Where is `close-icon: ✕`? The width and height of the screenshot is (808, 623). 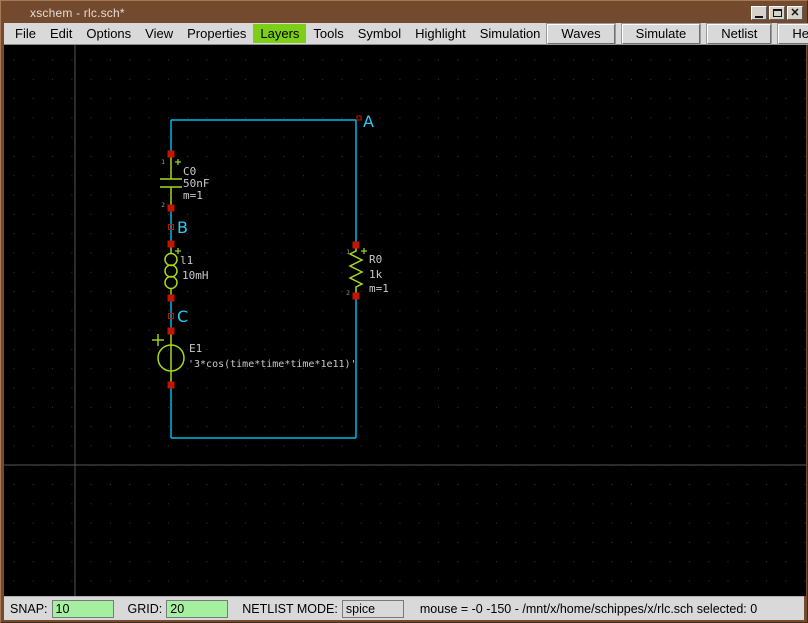 close-icon: ✕ is located at coordinates (795, 13).